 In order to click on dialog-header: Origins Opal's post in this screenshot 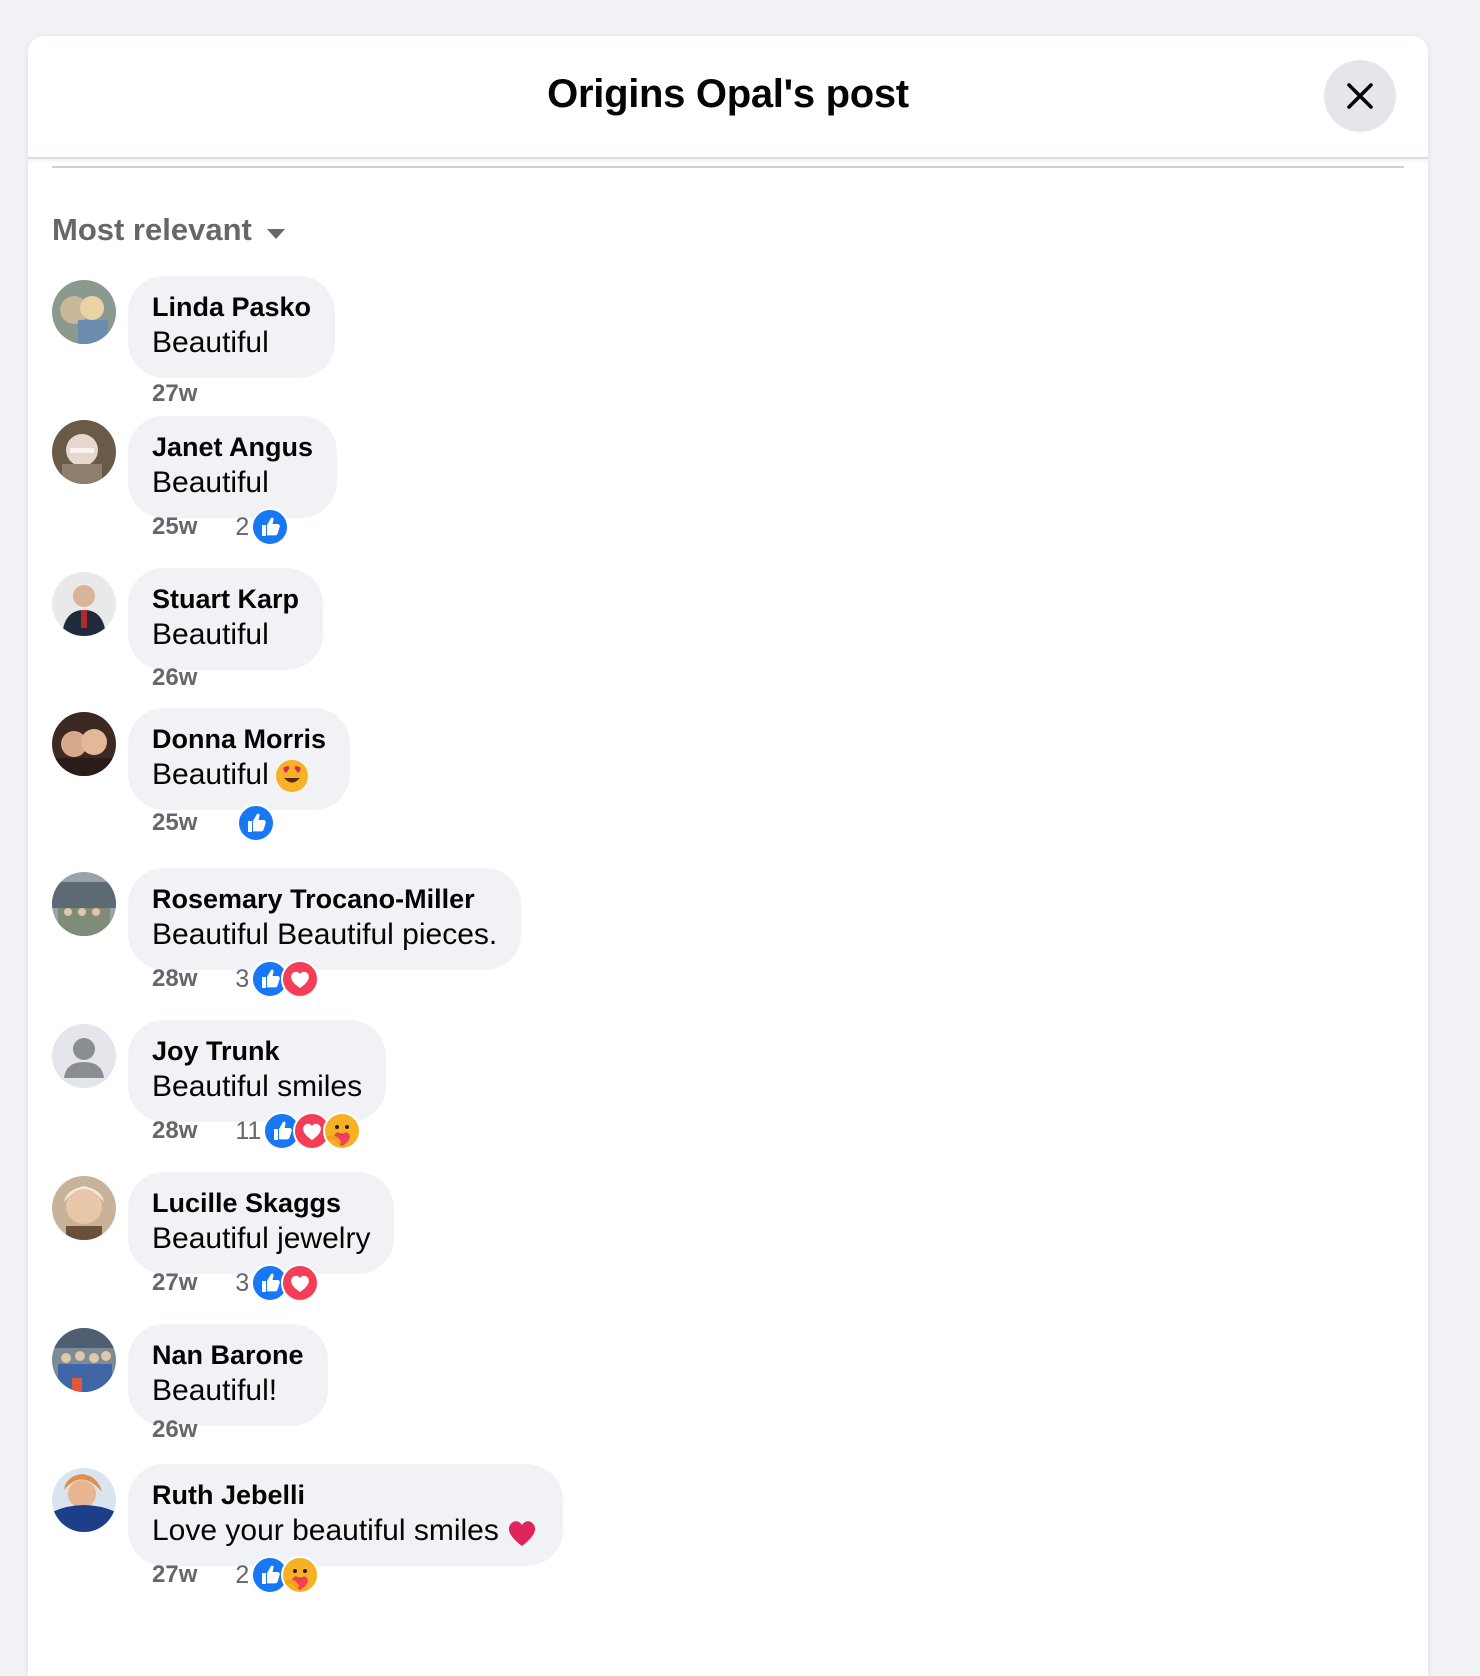, I will do `click(728, 97)`.